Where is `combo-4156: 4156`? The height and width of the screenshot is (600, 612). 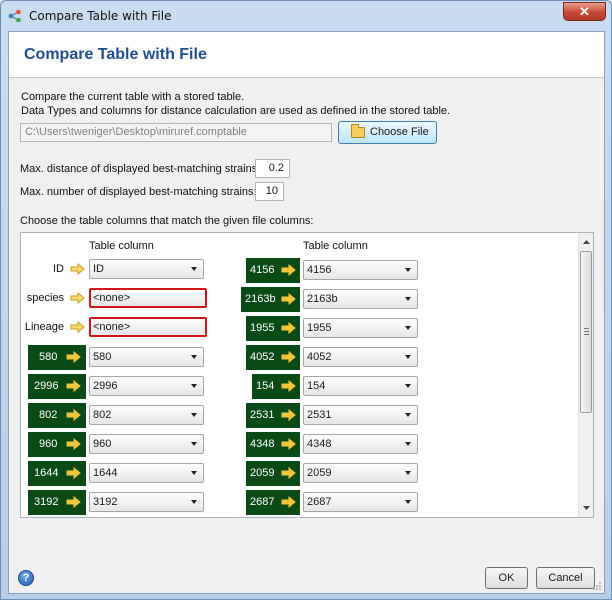 combo-4156: 4156 is located at coordinates (360, 270).